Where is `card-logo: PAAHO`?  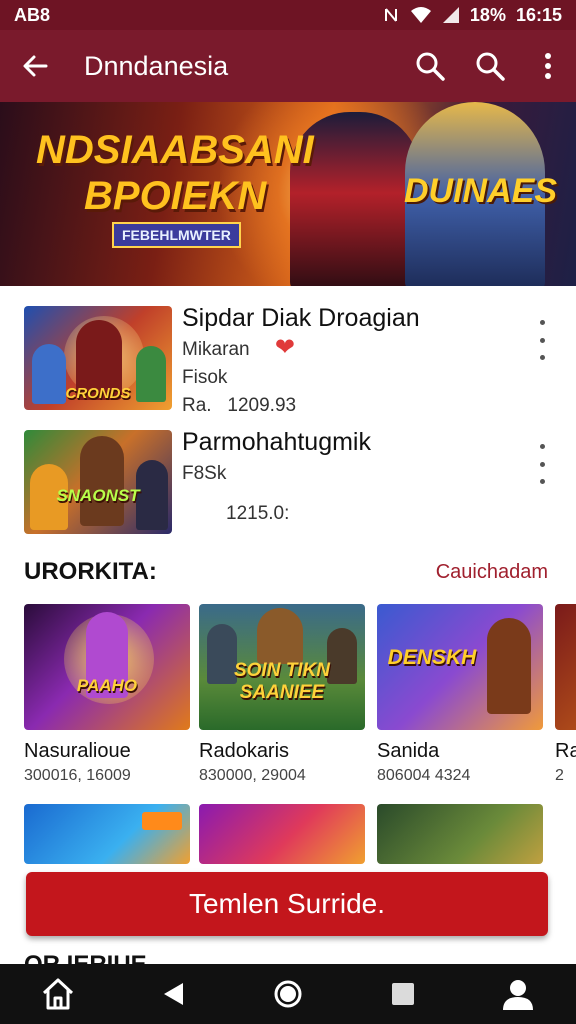 card-logo: PAAHO is located at coordinates (107, 685).